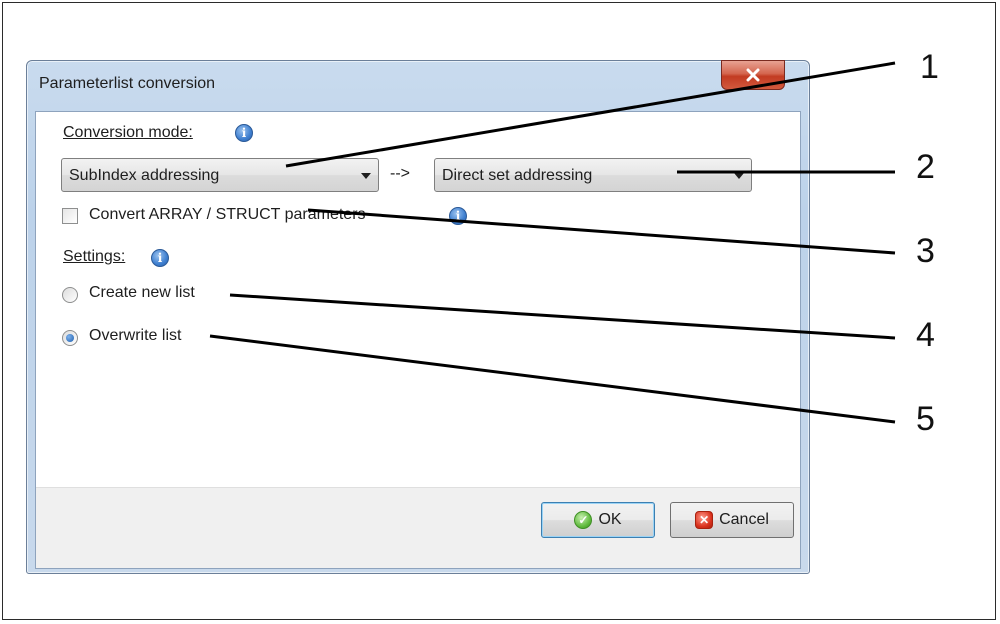 Image resolution: width=1000 pixels, height=624 pixels. What do you see at coordinates (925, 251) in the screenshot?
I see `callout-number-3: 3` at bounding box center [925, 251].